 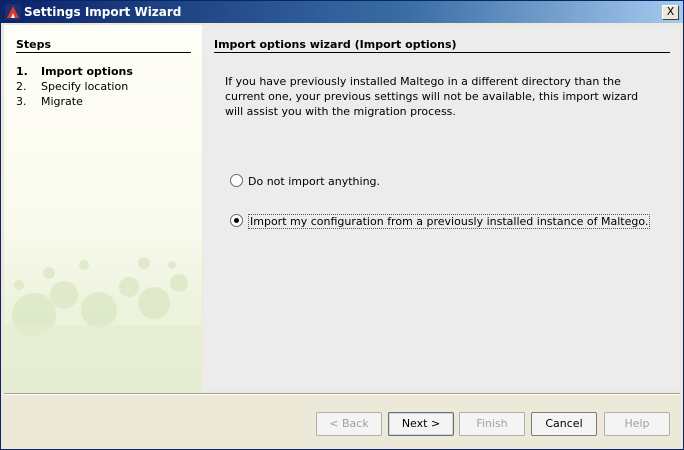 I want to click on step-label: Migrate, so click(x=62, y=101).